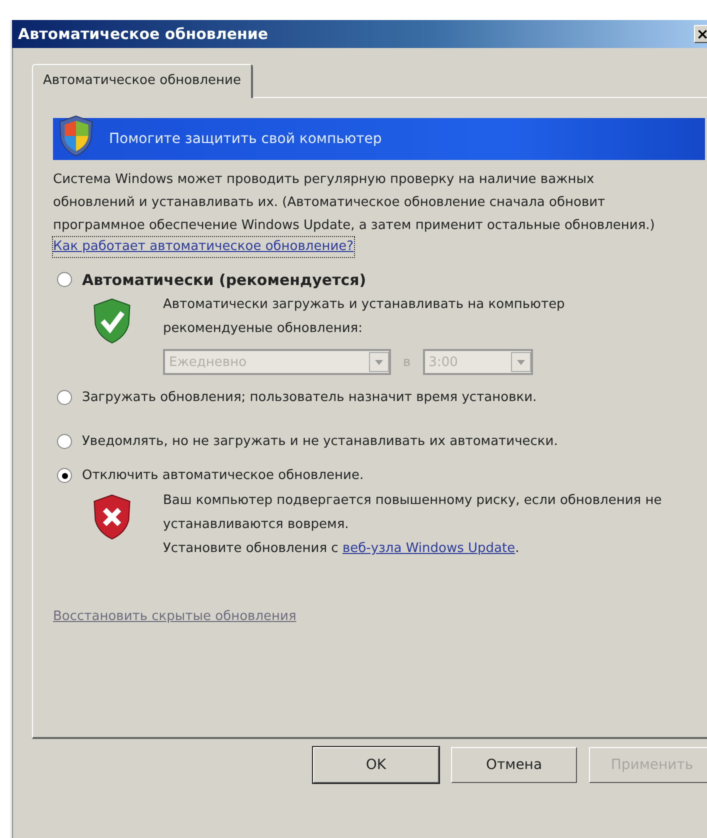 This screenshot has height=838, width=707. What do you see at coordinates (223, 476) in the screenshot?
I see `option-label: Отключить автоматическое обновление.` at bounding box center [223, 476].